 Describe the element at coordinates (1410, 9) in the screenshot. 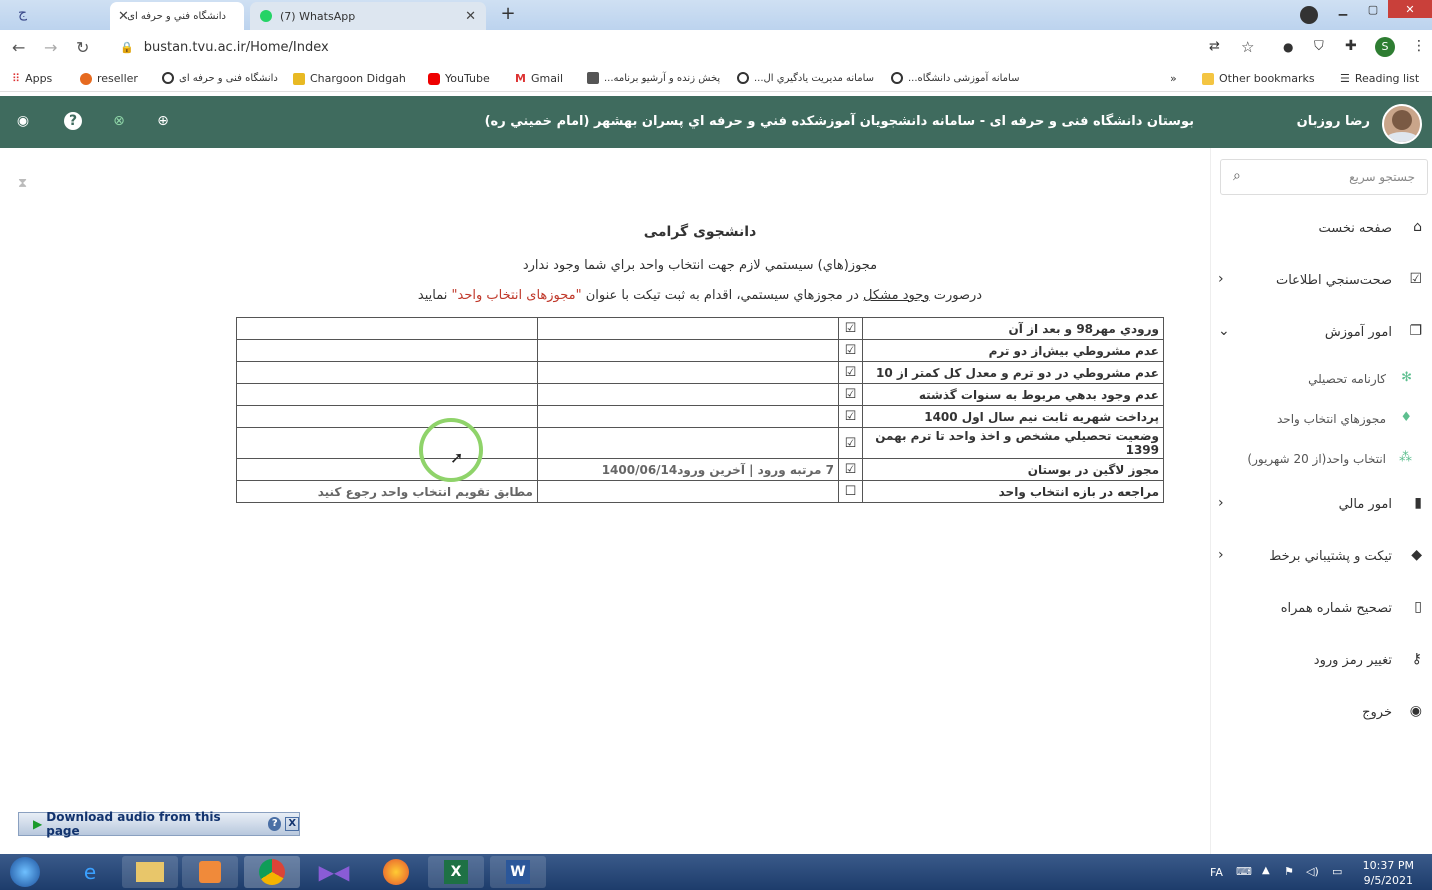

I see `close-window-icon: ✕` at that location.